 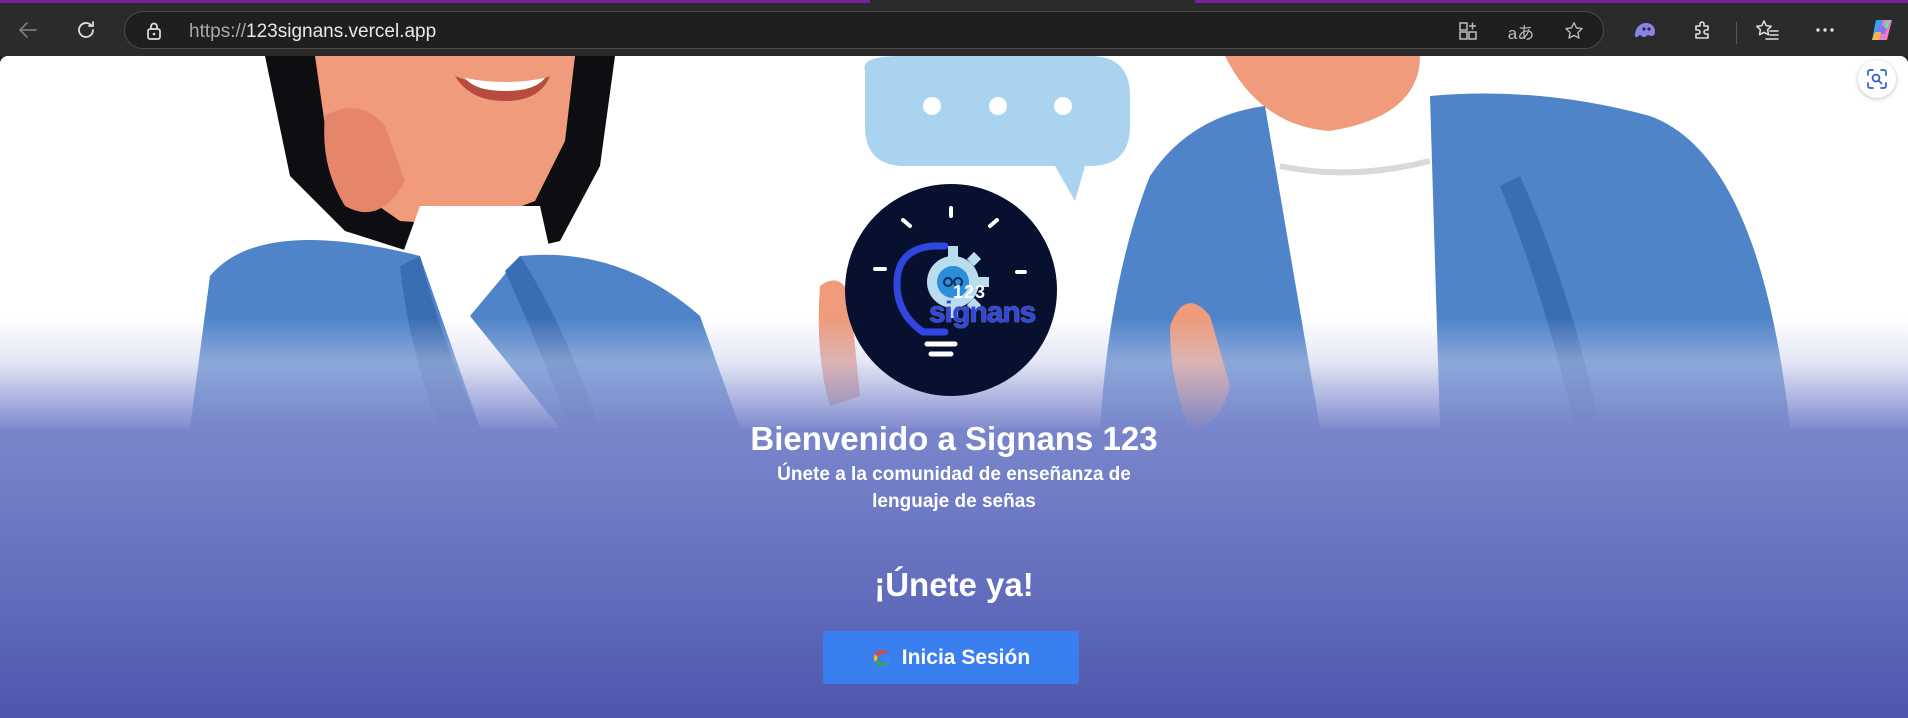 I want to click on translate-icon: aあ, so click(x=1521, y=33).